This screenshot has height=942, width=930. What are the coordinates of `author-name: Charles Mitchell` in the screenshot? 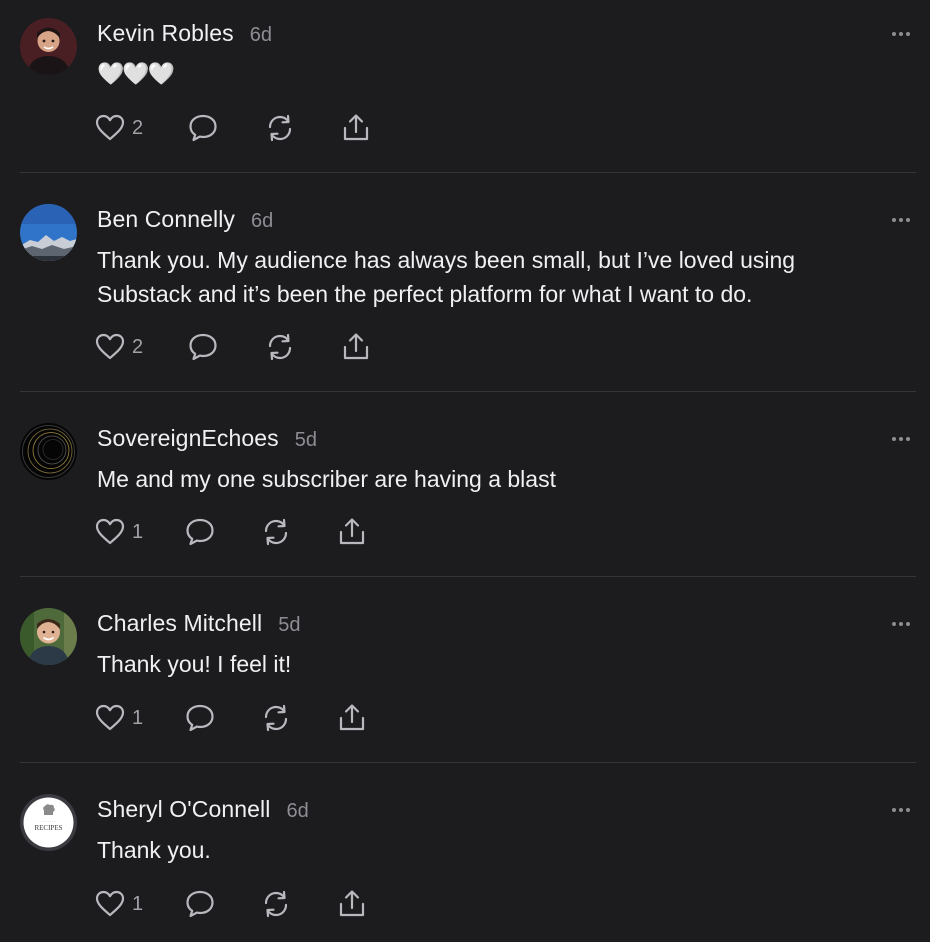 It's located at (179, 623).